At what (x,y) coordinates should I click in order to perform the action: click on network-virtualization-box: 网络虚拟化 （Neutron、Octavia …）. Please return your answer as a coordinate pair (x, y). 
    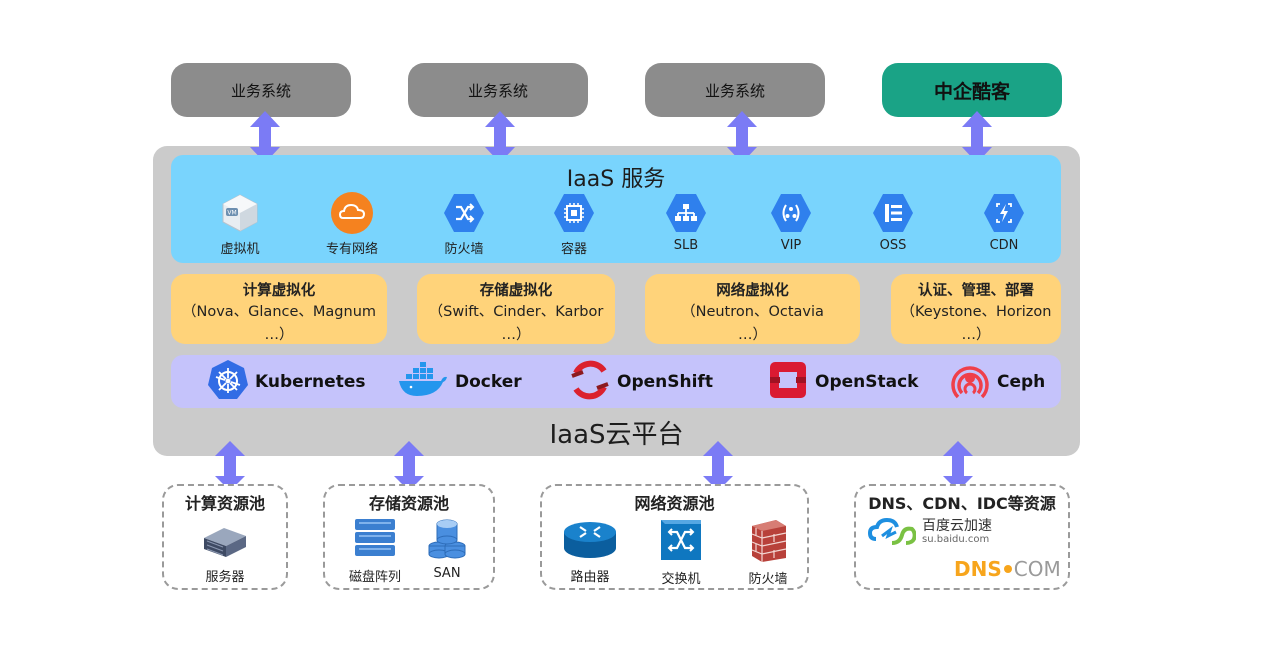
    Looking at the image, I should click on (752, 309).